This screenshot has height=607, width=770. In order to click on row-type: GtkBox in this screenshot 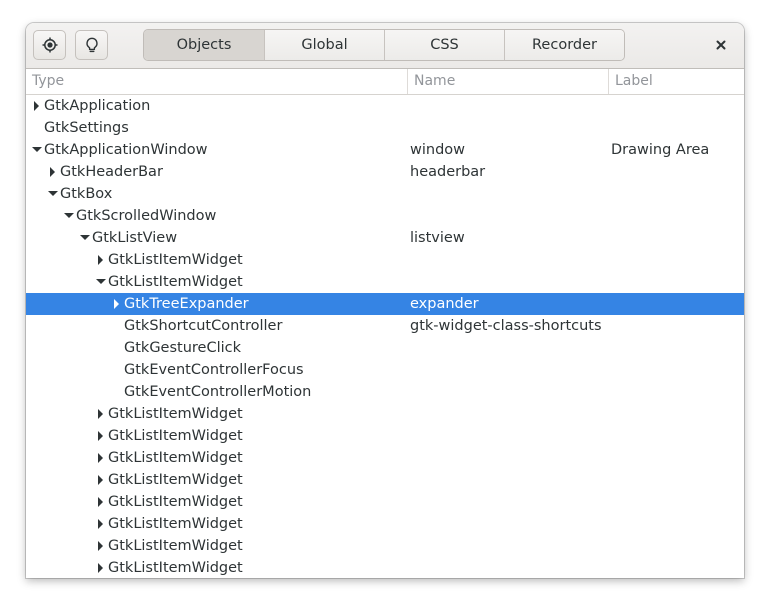, I will do `click(86, 194)`.